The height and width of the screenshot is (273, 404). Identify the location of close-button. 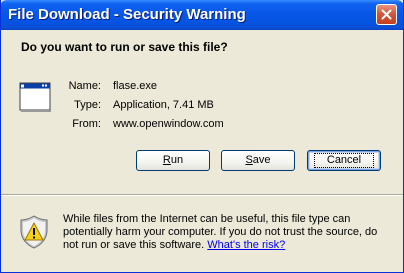
(386, 14).